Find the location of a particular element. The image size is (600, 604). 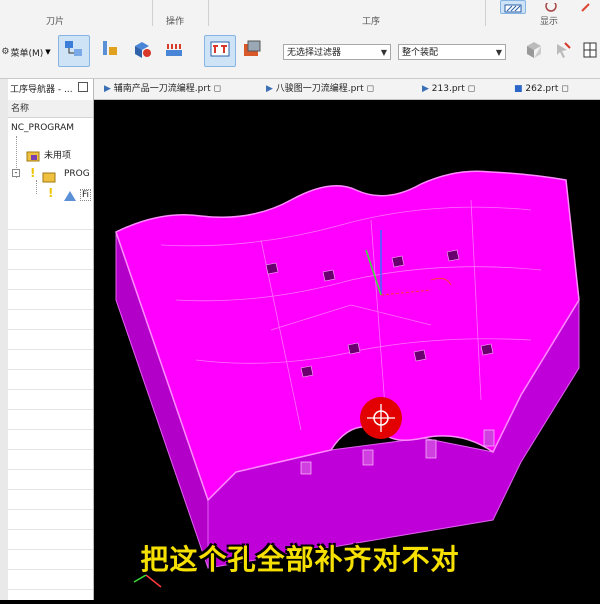

method-view-button is located at coordinates (174, 51).